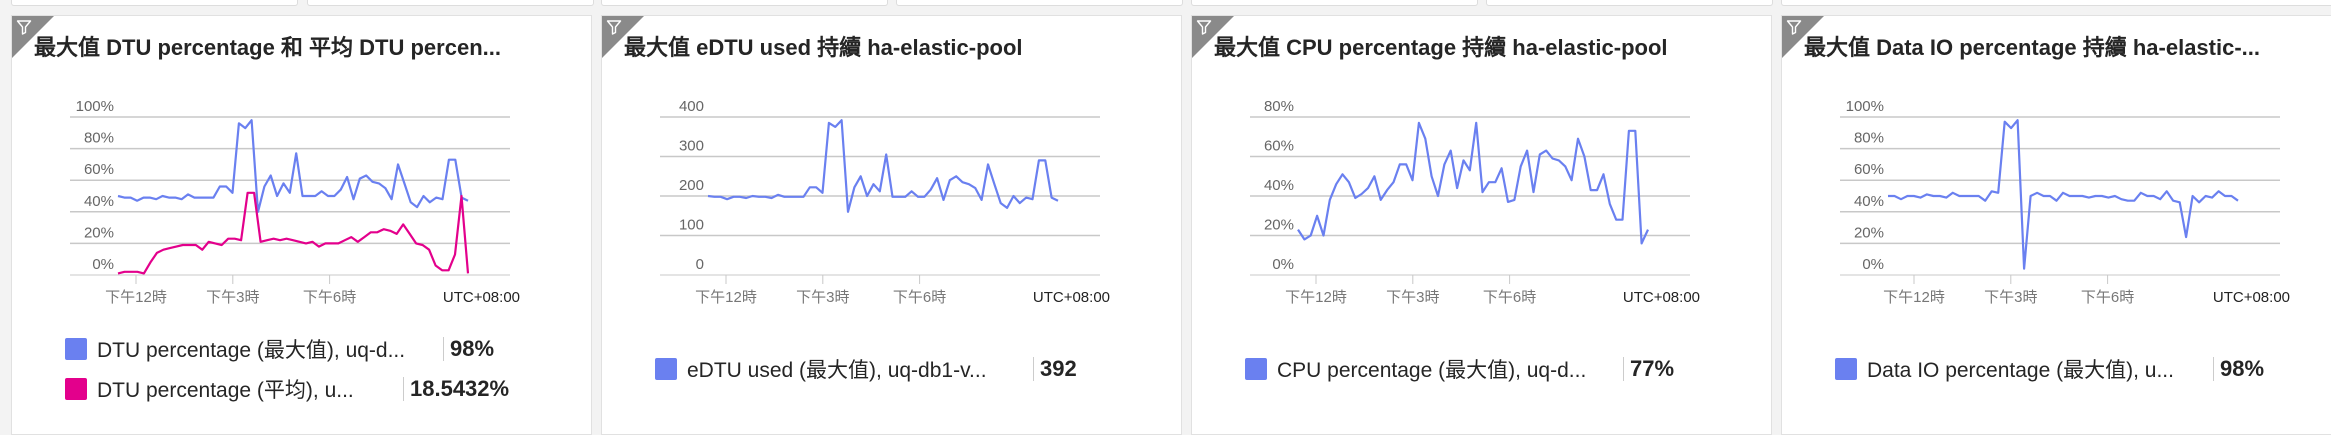 This screenshot has height=435, width=2331. Describe the element at coordinates (1652, 368) in the screenshot. I see `legend-value: 77%` at that location.